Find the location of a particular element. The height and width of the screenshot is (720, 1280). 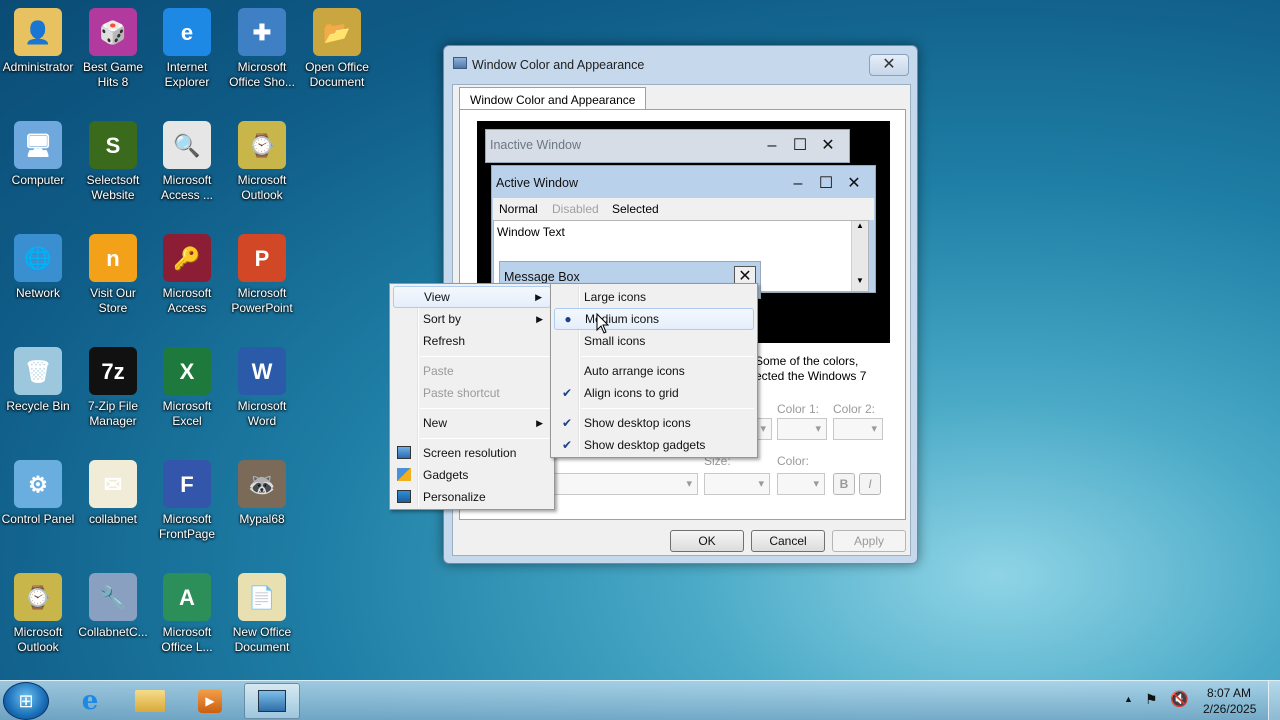

menu-item-sort-by: Sort by ▶ is located at coordinates (472, 319).